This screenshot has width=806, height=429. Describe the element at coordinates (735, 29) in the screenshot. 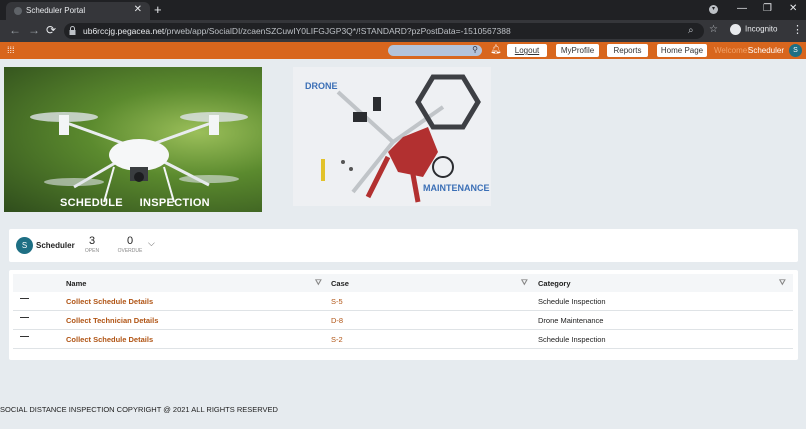

I see `incognito-icon` at that location.